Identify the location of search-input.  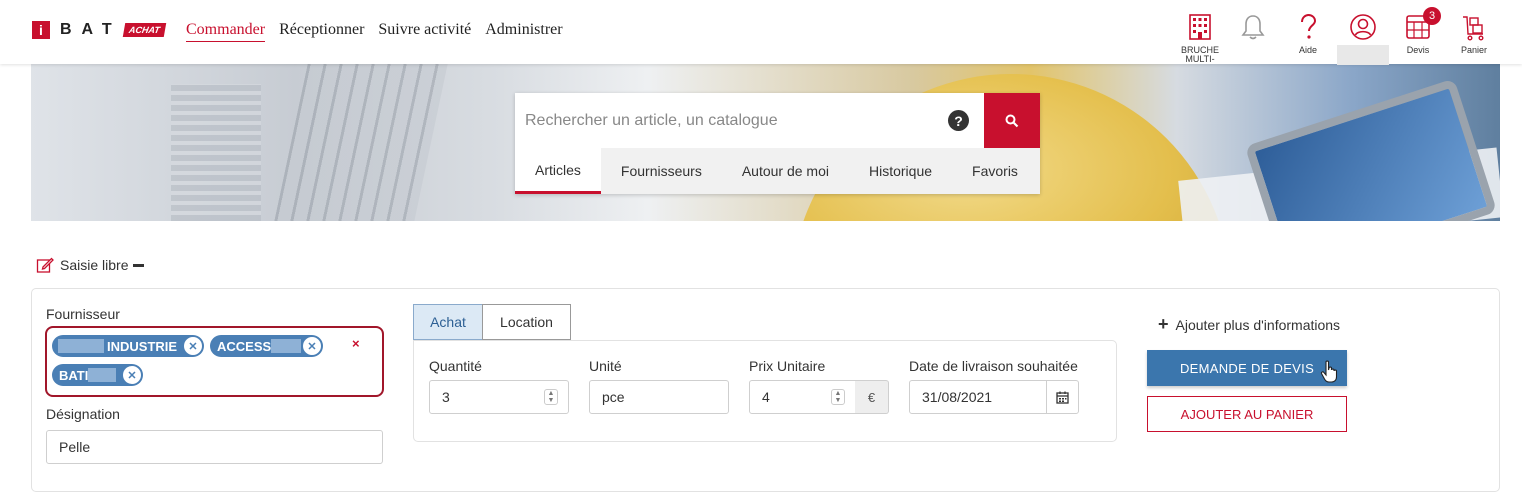
(749, 120).